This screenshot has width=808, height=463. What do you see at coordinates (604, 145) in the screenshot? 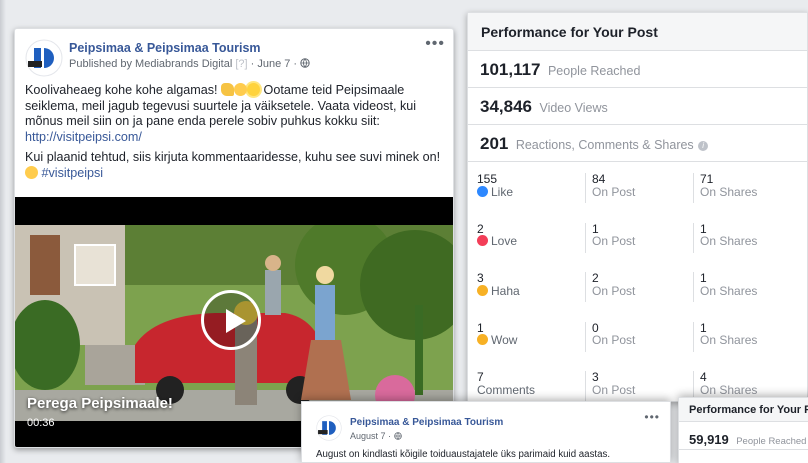
I see `engagement-label: Reactions, Comments & Shares` at bounding box center [604, 145].